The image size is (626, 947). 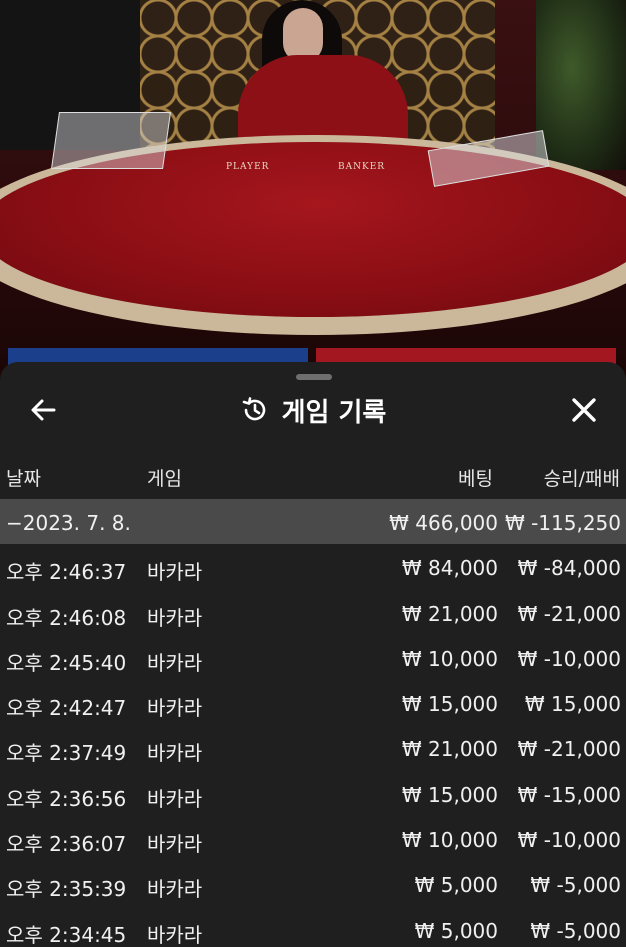 I want to click on panel-title: 게임 기록, so click(x=334, y=412).